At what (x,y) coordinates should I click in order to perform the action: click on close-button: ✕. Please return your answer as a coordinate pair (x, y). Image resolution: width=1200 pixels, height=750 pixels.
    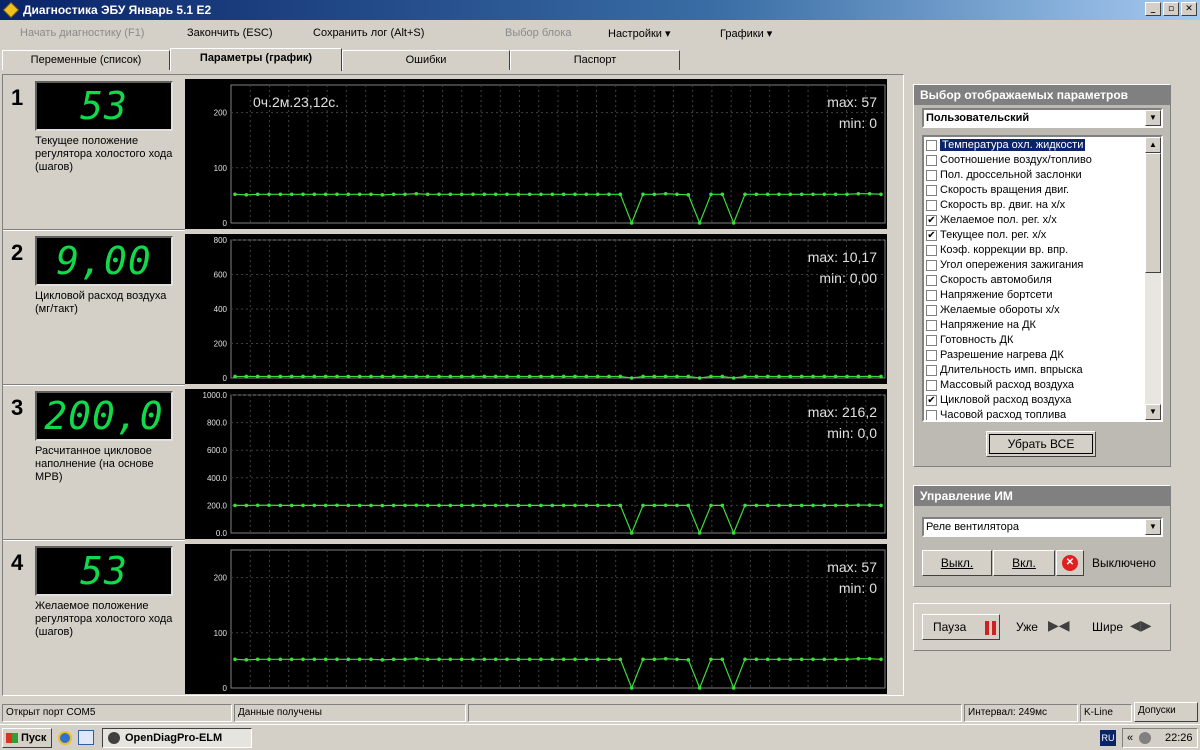
    Looking at the image, I should click on (1189, 9).